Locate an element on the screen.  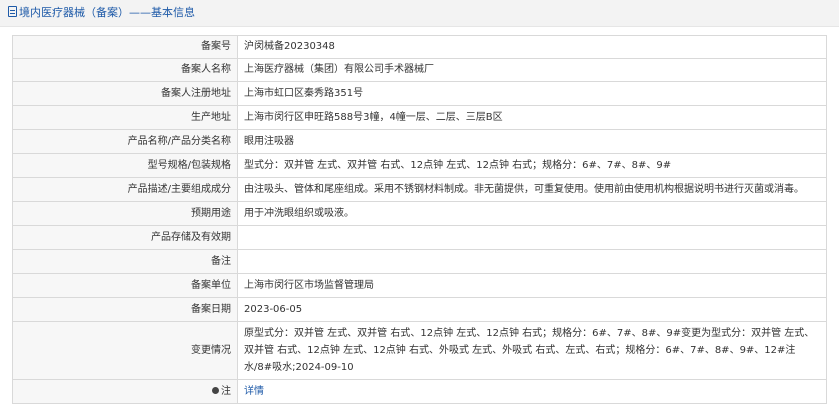
table-row: 预期用途 用于冲洗眼组织或吸液。 is located at coordinates (419, 213).